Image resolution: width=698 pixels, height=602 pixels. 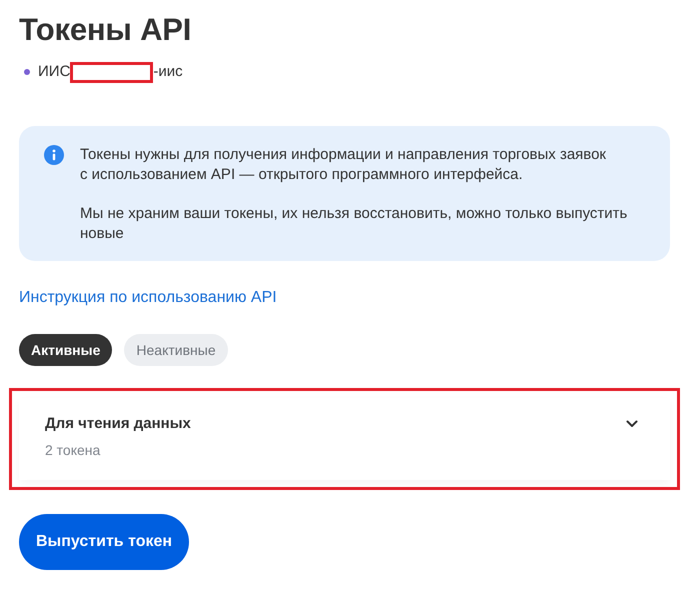 I want to click on token-count: 2 токена, so click(x=73, y=450).